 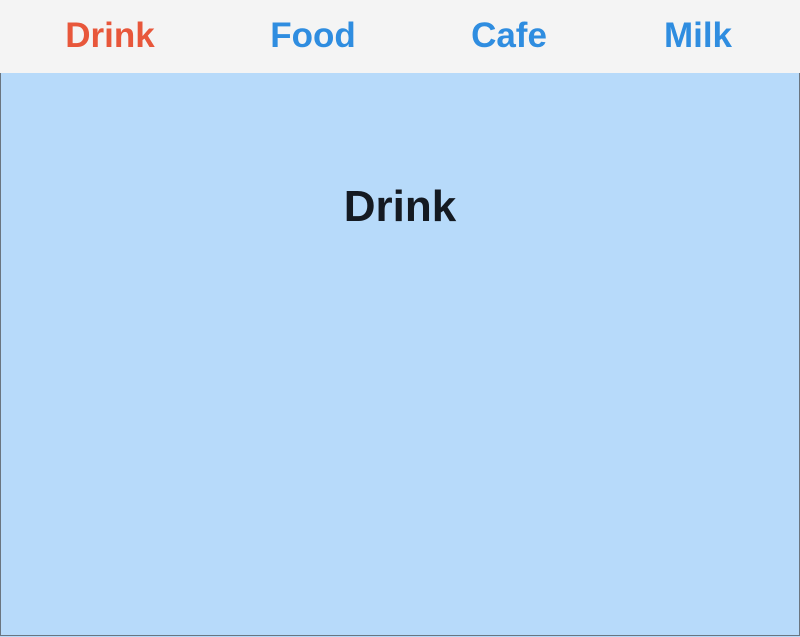 I want to click on tab-bar: Drink Food Cafe Milk, so click(x=400, y=36).